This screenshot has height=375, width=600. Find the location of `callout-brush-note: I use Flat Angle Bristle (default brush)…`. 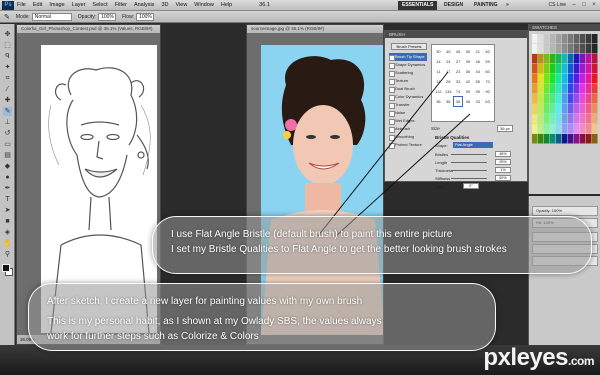

callout-brush-note: I use Flat Angle Bristle (default brush)… is located at coordinates (372, 245).